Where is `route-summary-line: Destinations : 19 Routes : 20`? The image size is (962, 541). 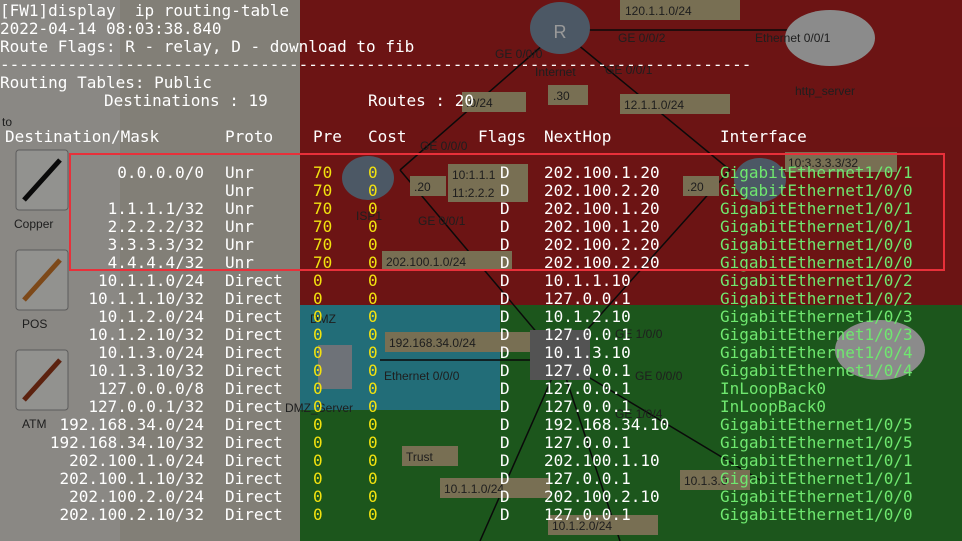 route-summary-line: Destinations : 19 Routes : 20 is located at coordinates (481, 101).